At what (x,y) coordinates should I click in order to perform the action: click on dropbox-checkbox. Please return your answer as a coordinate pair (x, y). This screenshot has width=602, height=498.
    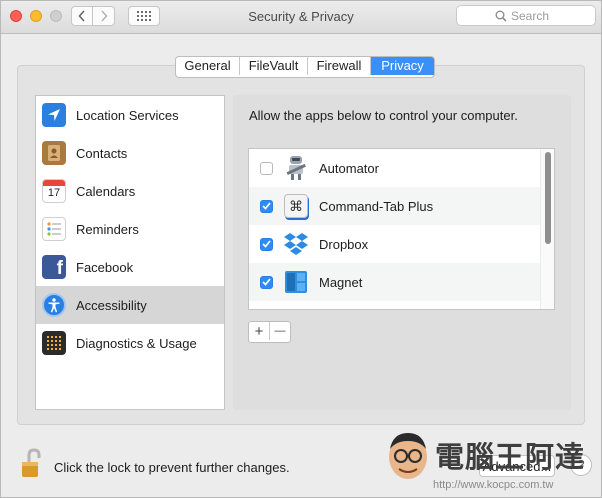
    Looking at the image, I should click on (266, 244).